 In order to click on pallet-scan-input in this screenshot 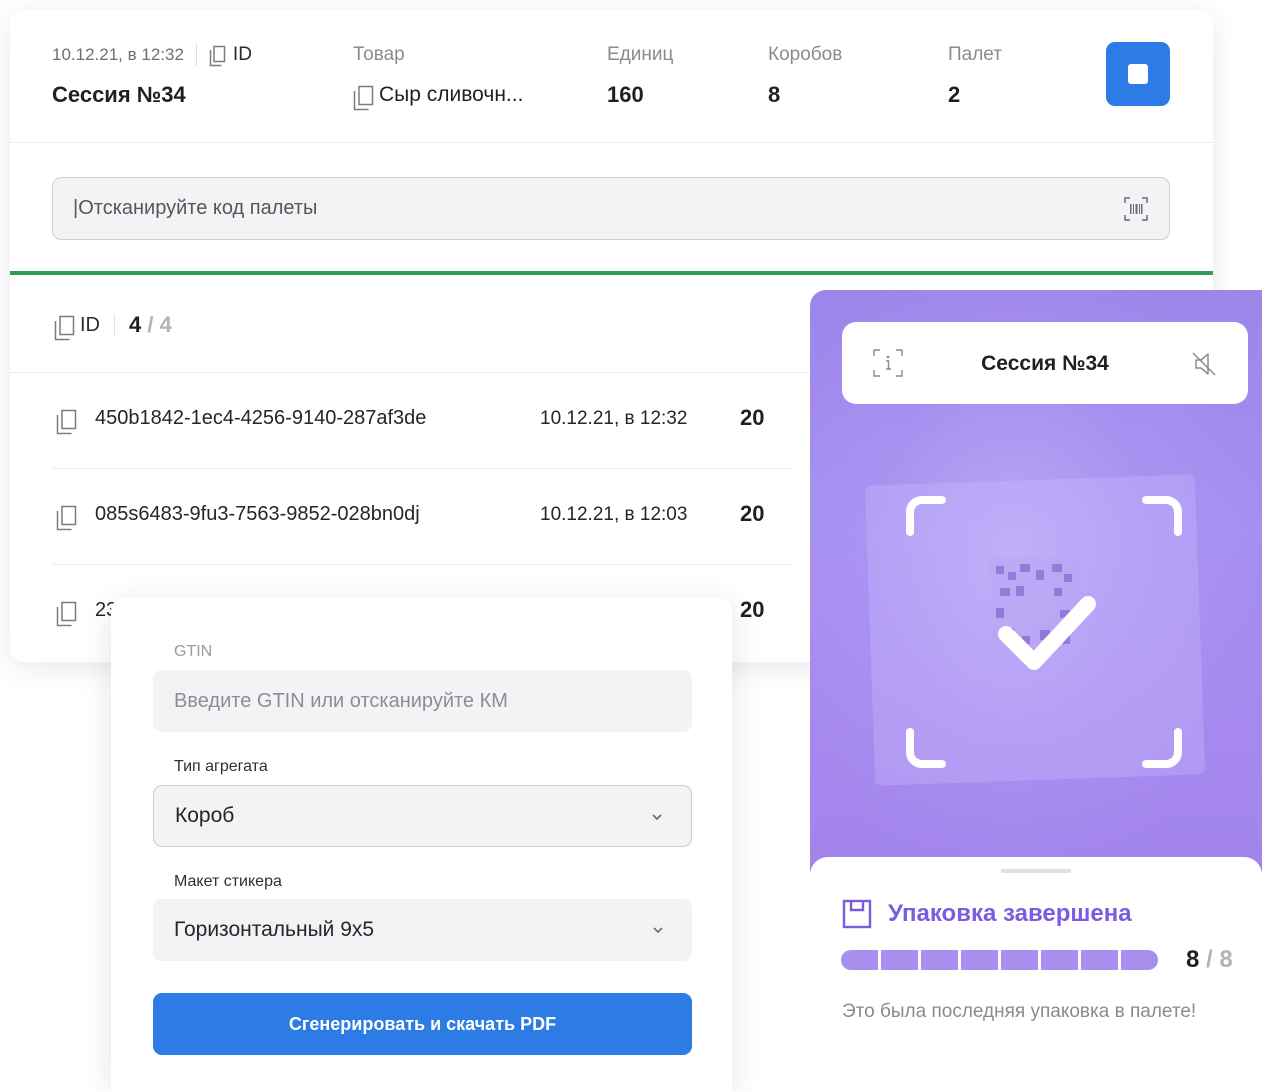, I will do `click(573, 208)`.